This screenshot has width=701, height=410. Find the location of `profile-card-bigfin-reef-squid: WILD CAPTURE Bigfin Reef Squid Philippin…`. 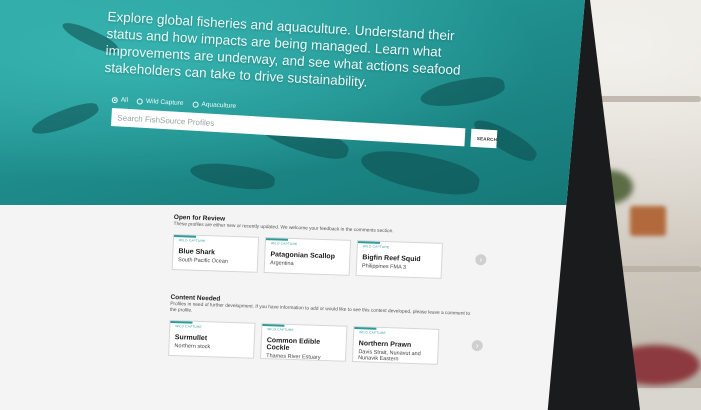

profile-card-bigfin-reef-squid: WILD CAPTURE Bigfin Reef Squid Philippin… is located at coordinates (399, 259).